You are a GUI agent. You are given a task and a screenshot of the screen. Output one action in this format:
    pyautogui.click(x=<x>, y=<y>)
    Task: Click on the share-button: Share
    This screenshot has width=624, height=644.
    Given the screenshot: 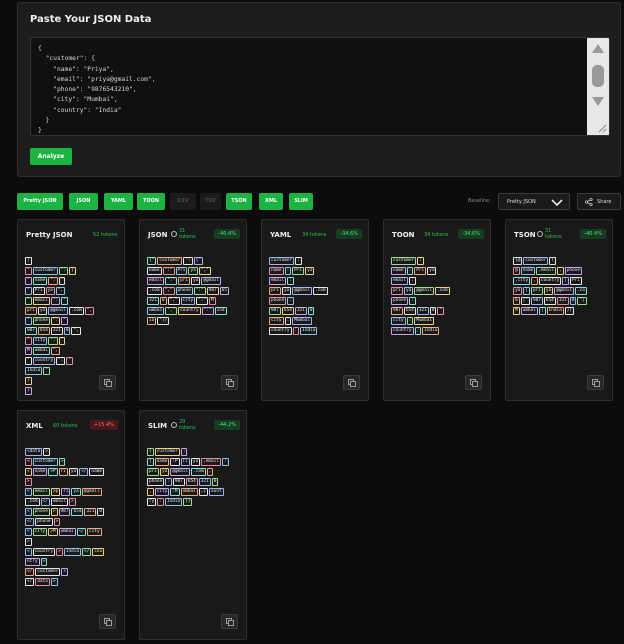 What is the action you would take?
    pyautogui.click(x=599, y=201)
    